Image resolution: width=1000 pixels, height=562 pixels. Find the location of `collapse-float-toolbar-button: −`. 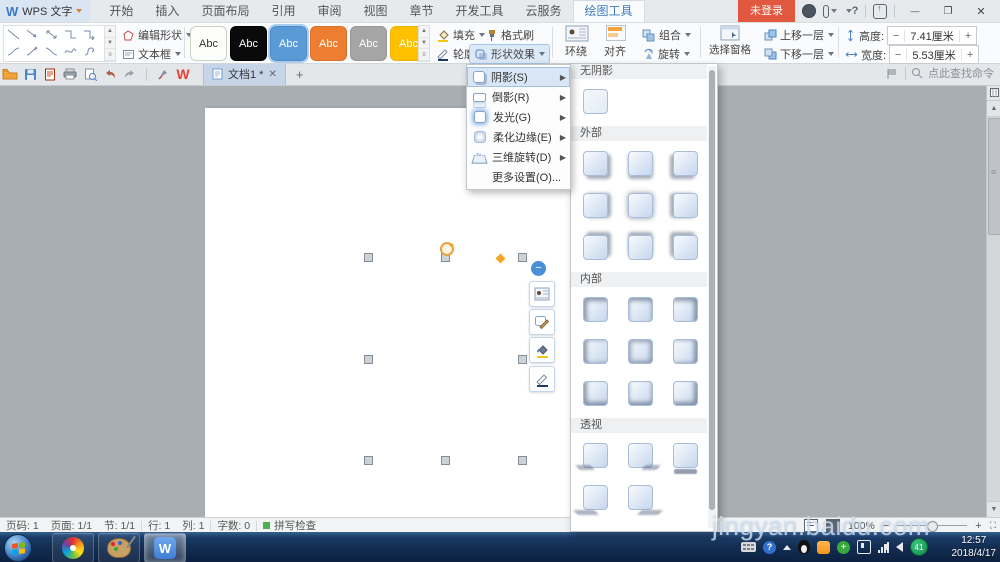

collapse-float-toolbar-button: − is located at coordinates (538, 268).